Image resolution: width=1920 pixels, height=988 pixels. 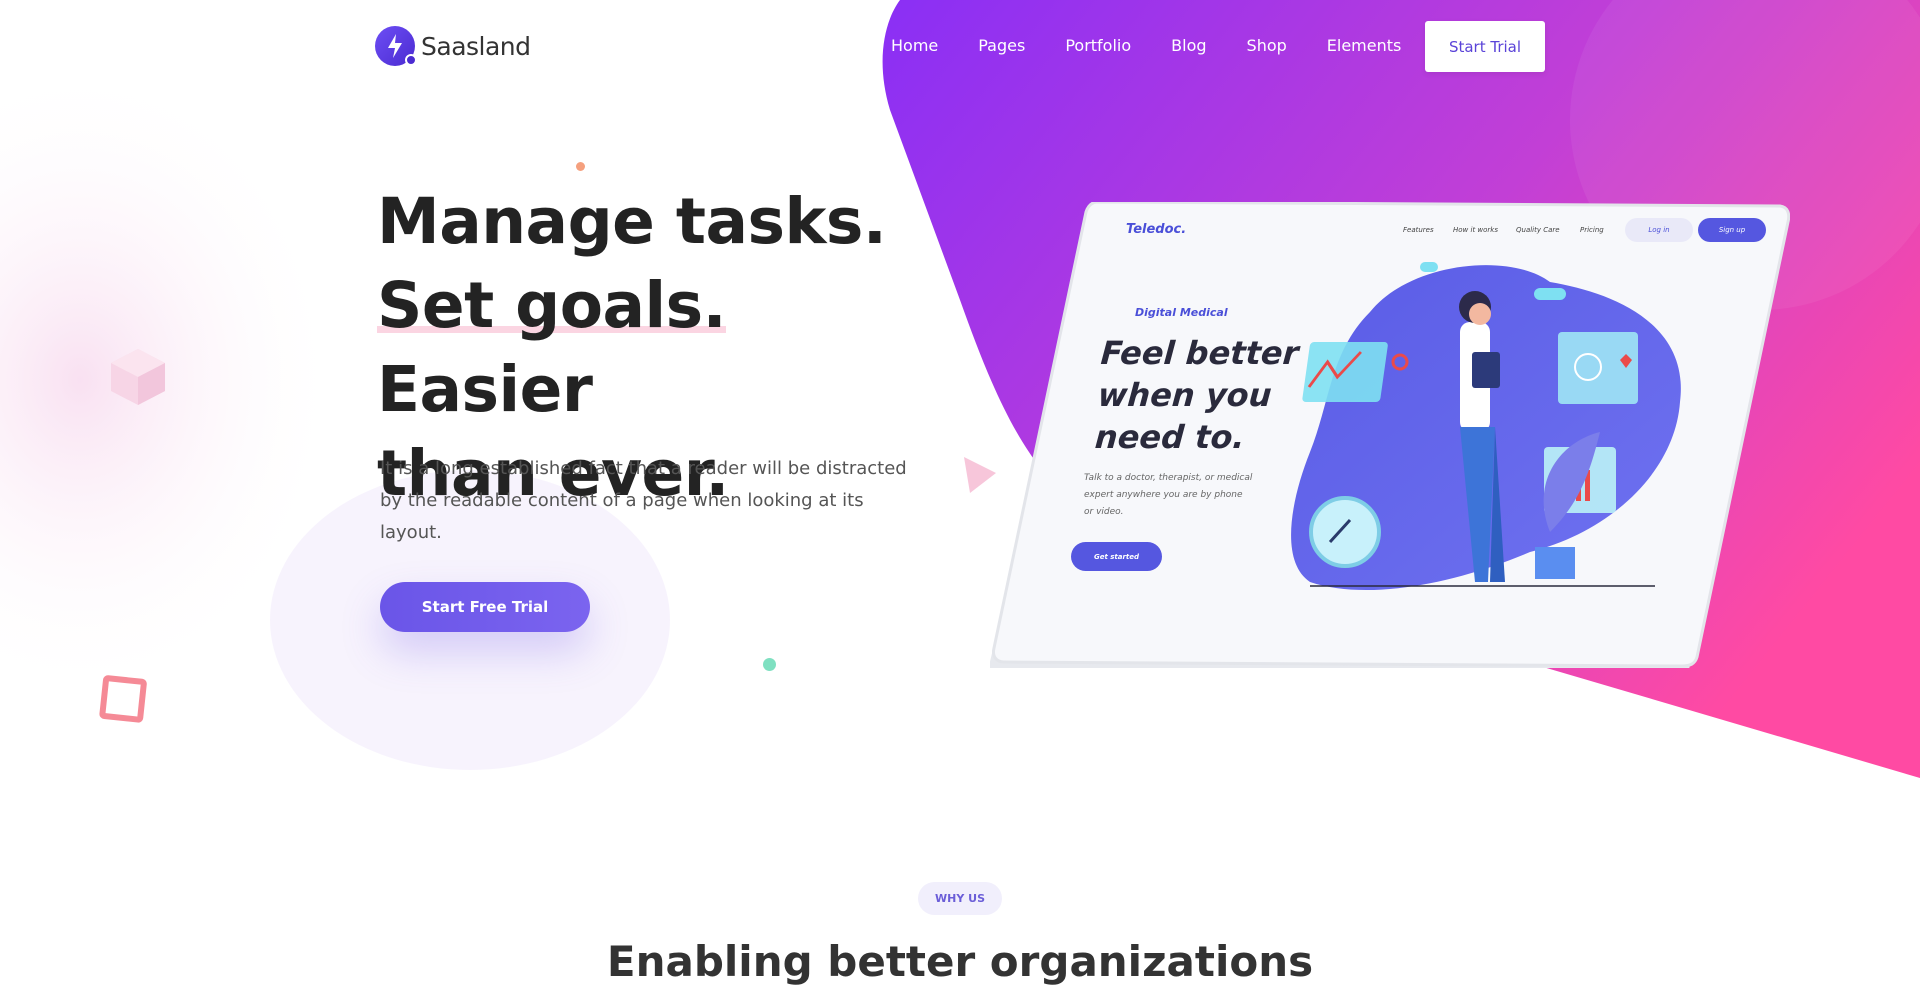 I want to click on nav-item-blog: Blog, so click(x=1188, y=46).